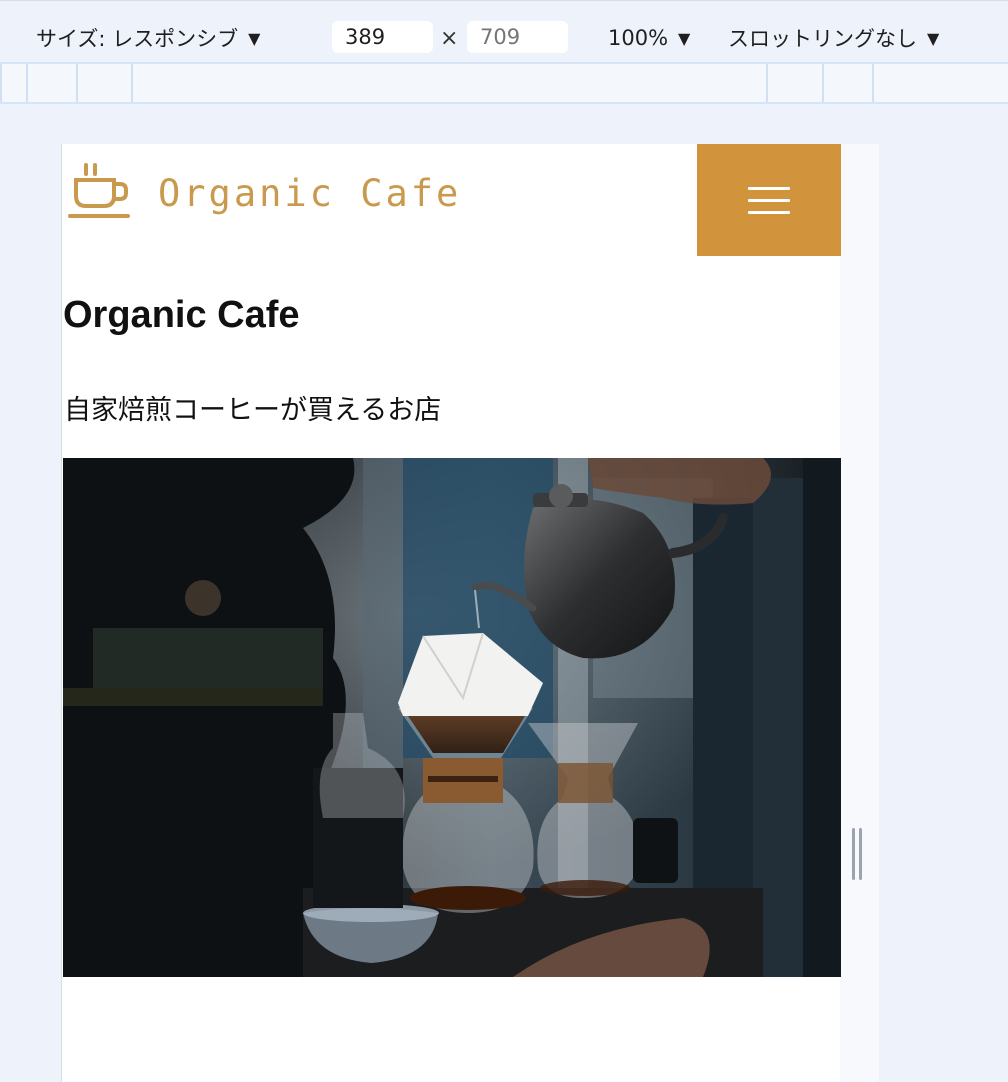 Image resolution: width=1008 pixels, height=1082 pixels. I want to click on devtools-device-toolbar: サイズ: レスポンシブ ▼ × 100% ▼ スロットリングなし ▼, so click(504, 31).